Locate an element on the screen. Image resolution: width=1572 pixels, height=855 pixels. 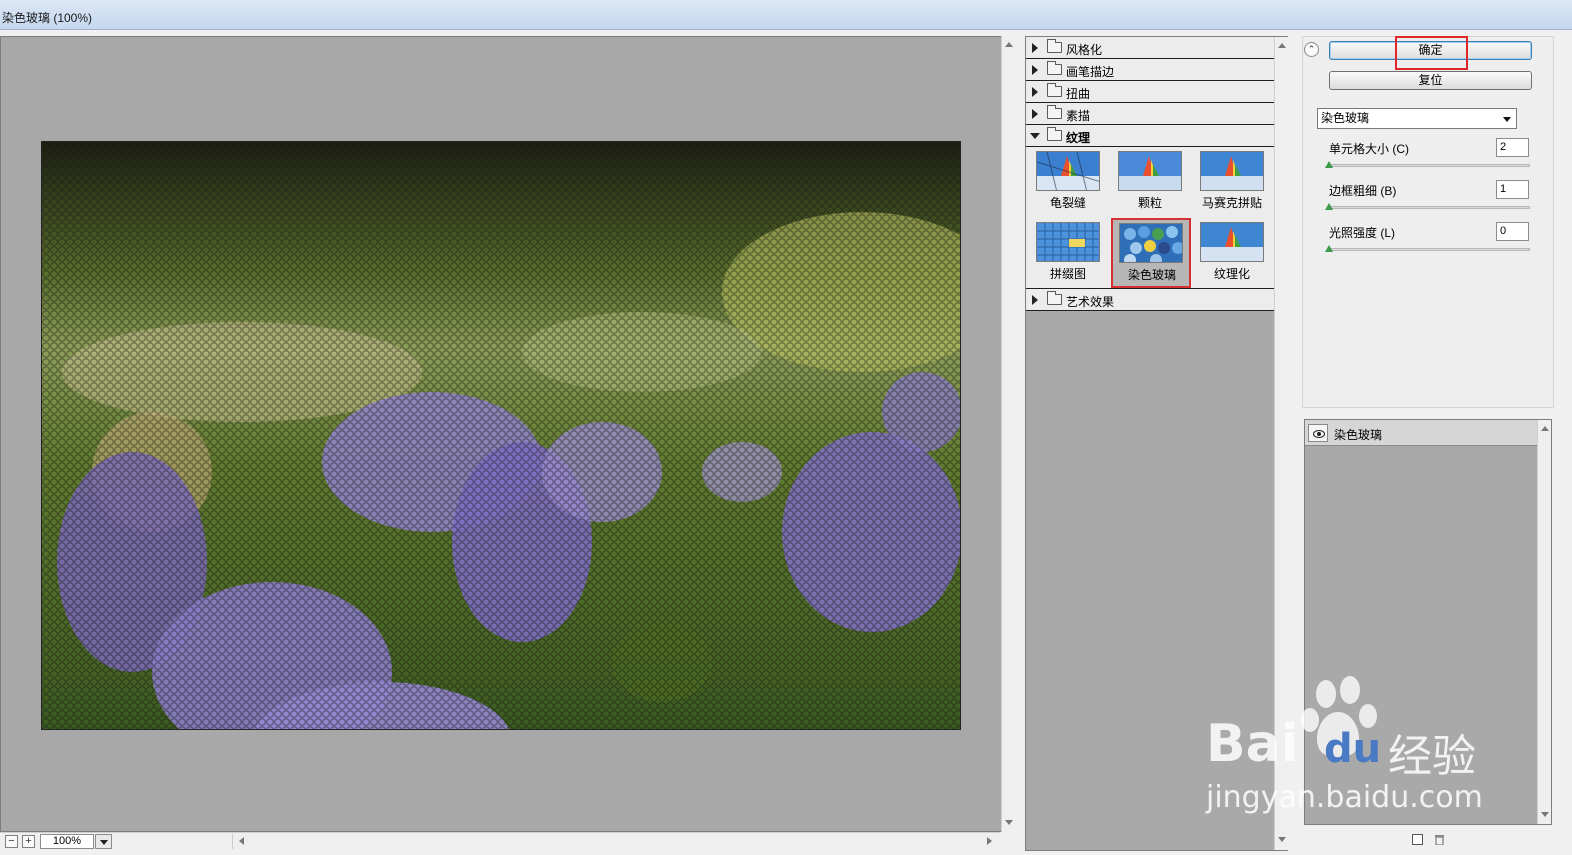
scroll-left-icon is located at coordinates (241, 841).